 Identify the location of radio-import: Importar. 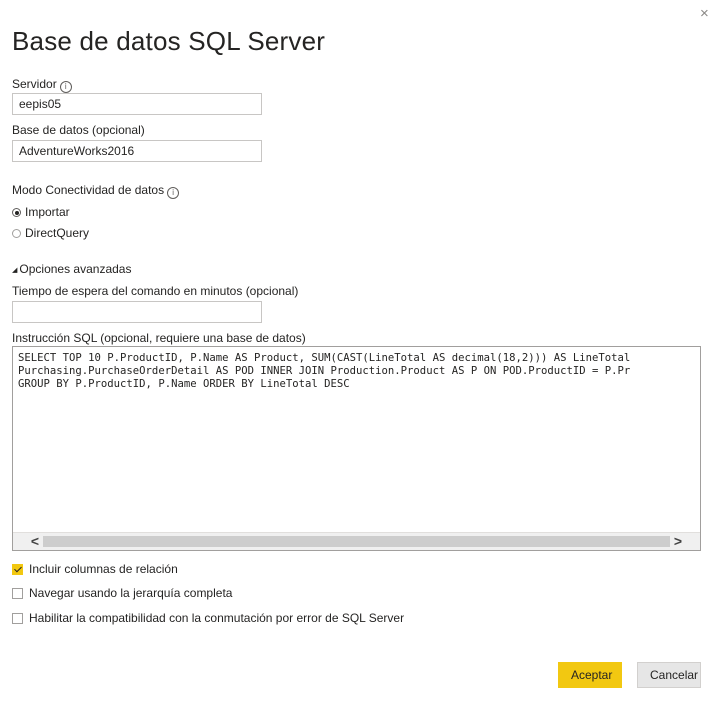
(41, 212).